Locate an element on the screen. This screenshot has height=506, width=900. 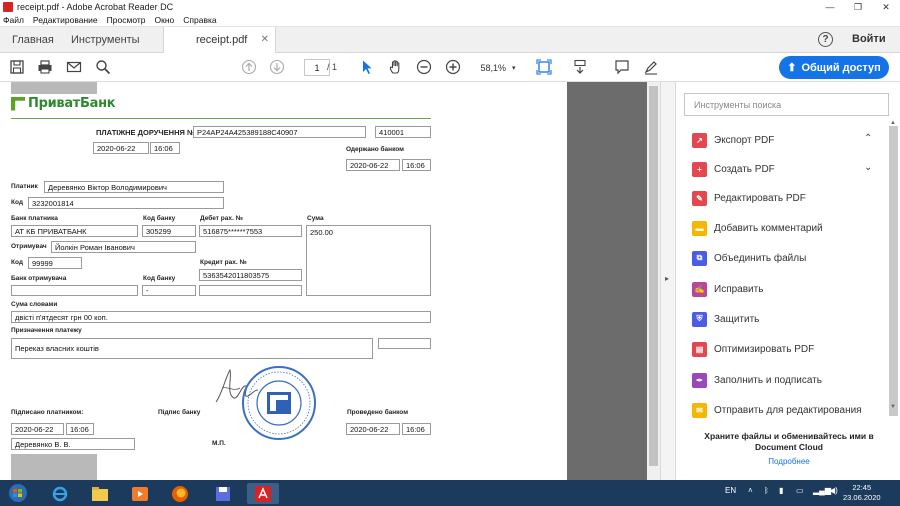
zoom-level-value: 58,1% is located at coordinates (493, 67).